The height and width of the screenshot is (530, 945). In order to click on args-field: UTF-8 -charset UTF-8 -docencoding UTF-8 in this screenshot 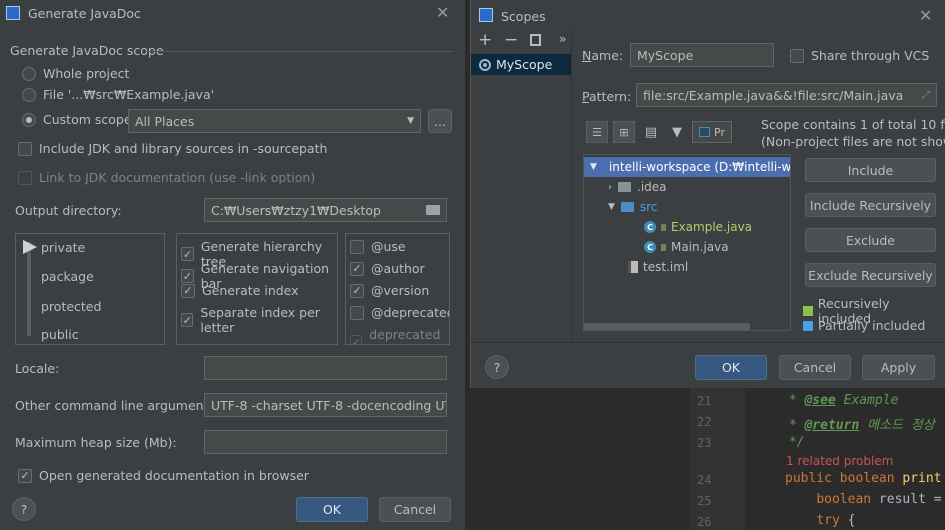, I will do `click(325, 405)`.